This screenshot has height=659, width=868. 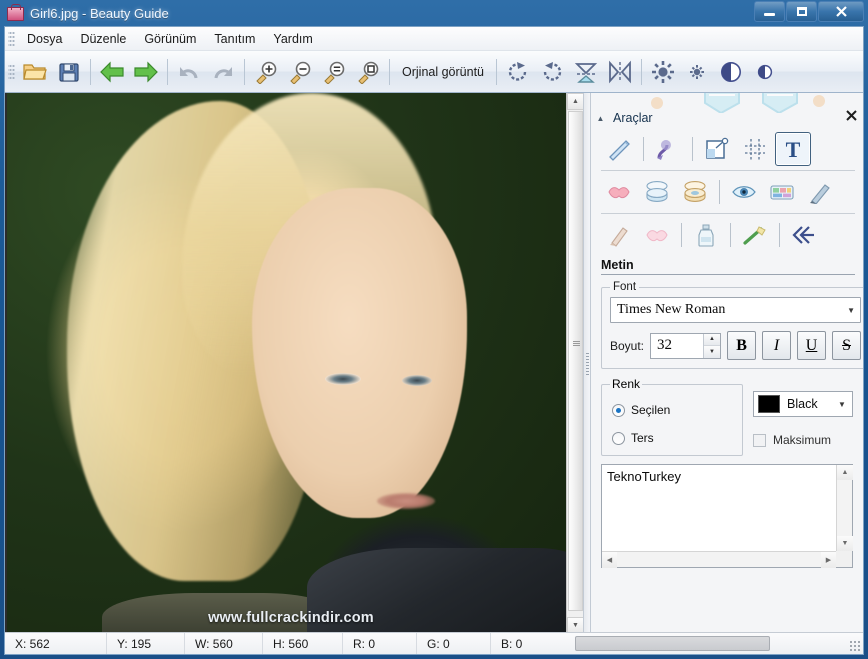 I want to click on bold-button: B, so click(x=742, y=345).